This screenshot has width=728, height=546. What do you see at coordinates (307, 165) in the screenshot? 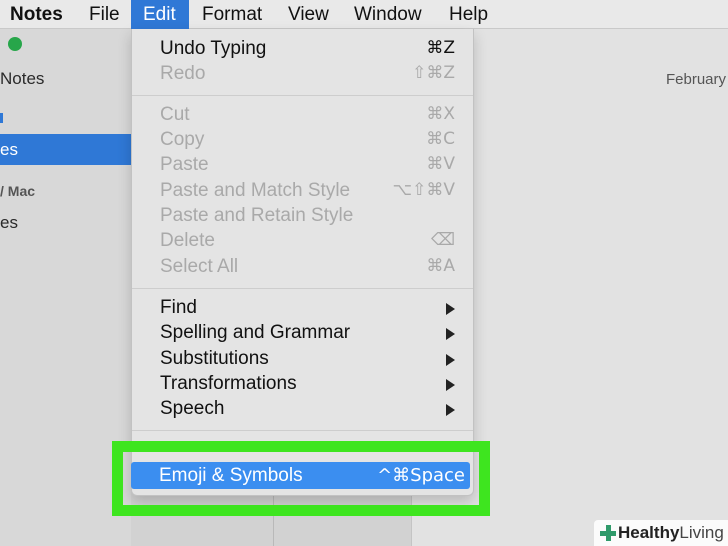
I see `menu-item-paste: Paste ⌘V` at bounding box center [307, 165].